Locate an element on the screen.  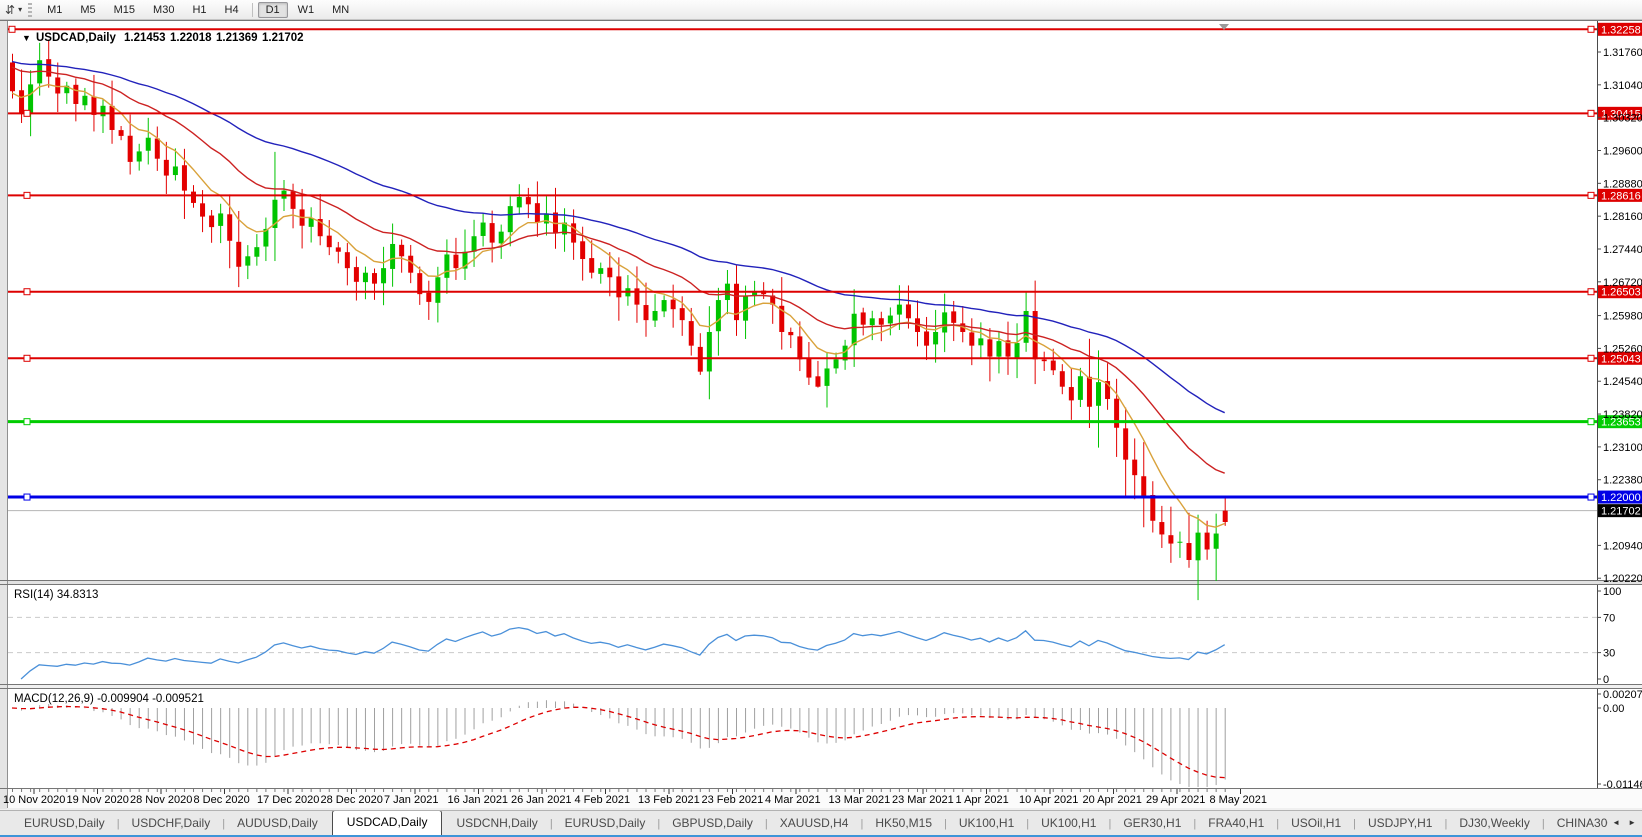
tab-audusd-daily: AUDUSD,Daily is located at coordinates (277, 824).